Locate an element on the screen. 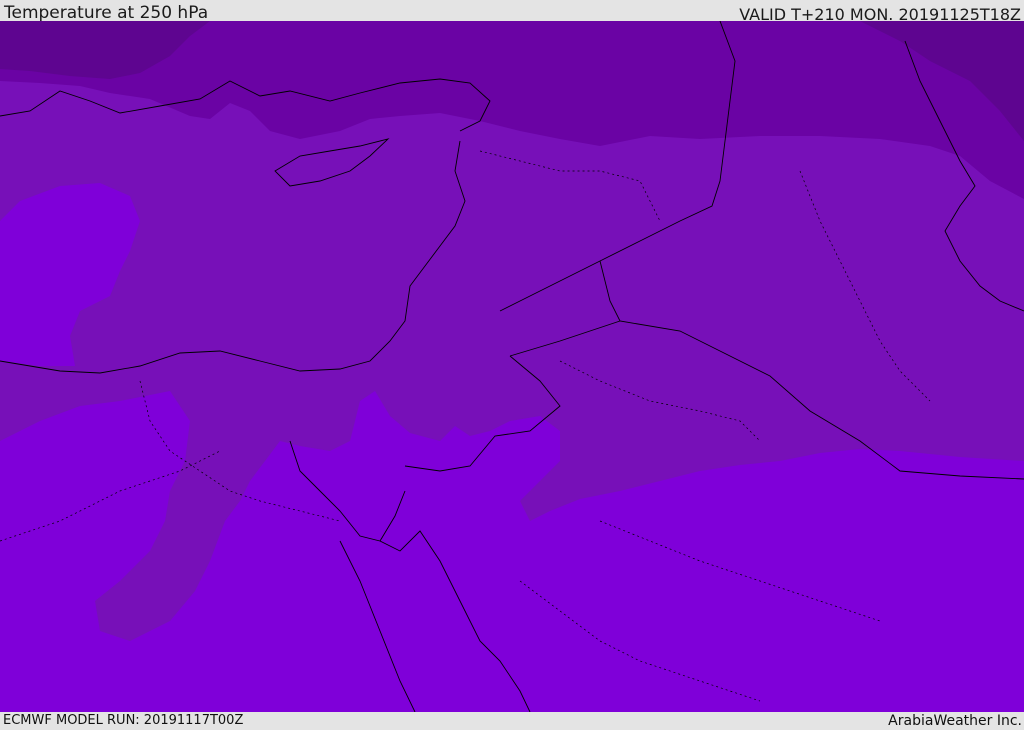 Image resolution: width=1024 pixels, height=730 pixels. model-run-label: ECMWF MODEL RUN: 20191117T00Z is located at coordinates (123, 720).